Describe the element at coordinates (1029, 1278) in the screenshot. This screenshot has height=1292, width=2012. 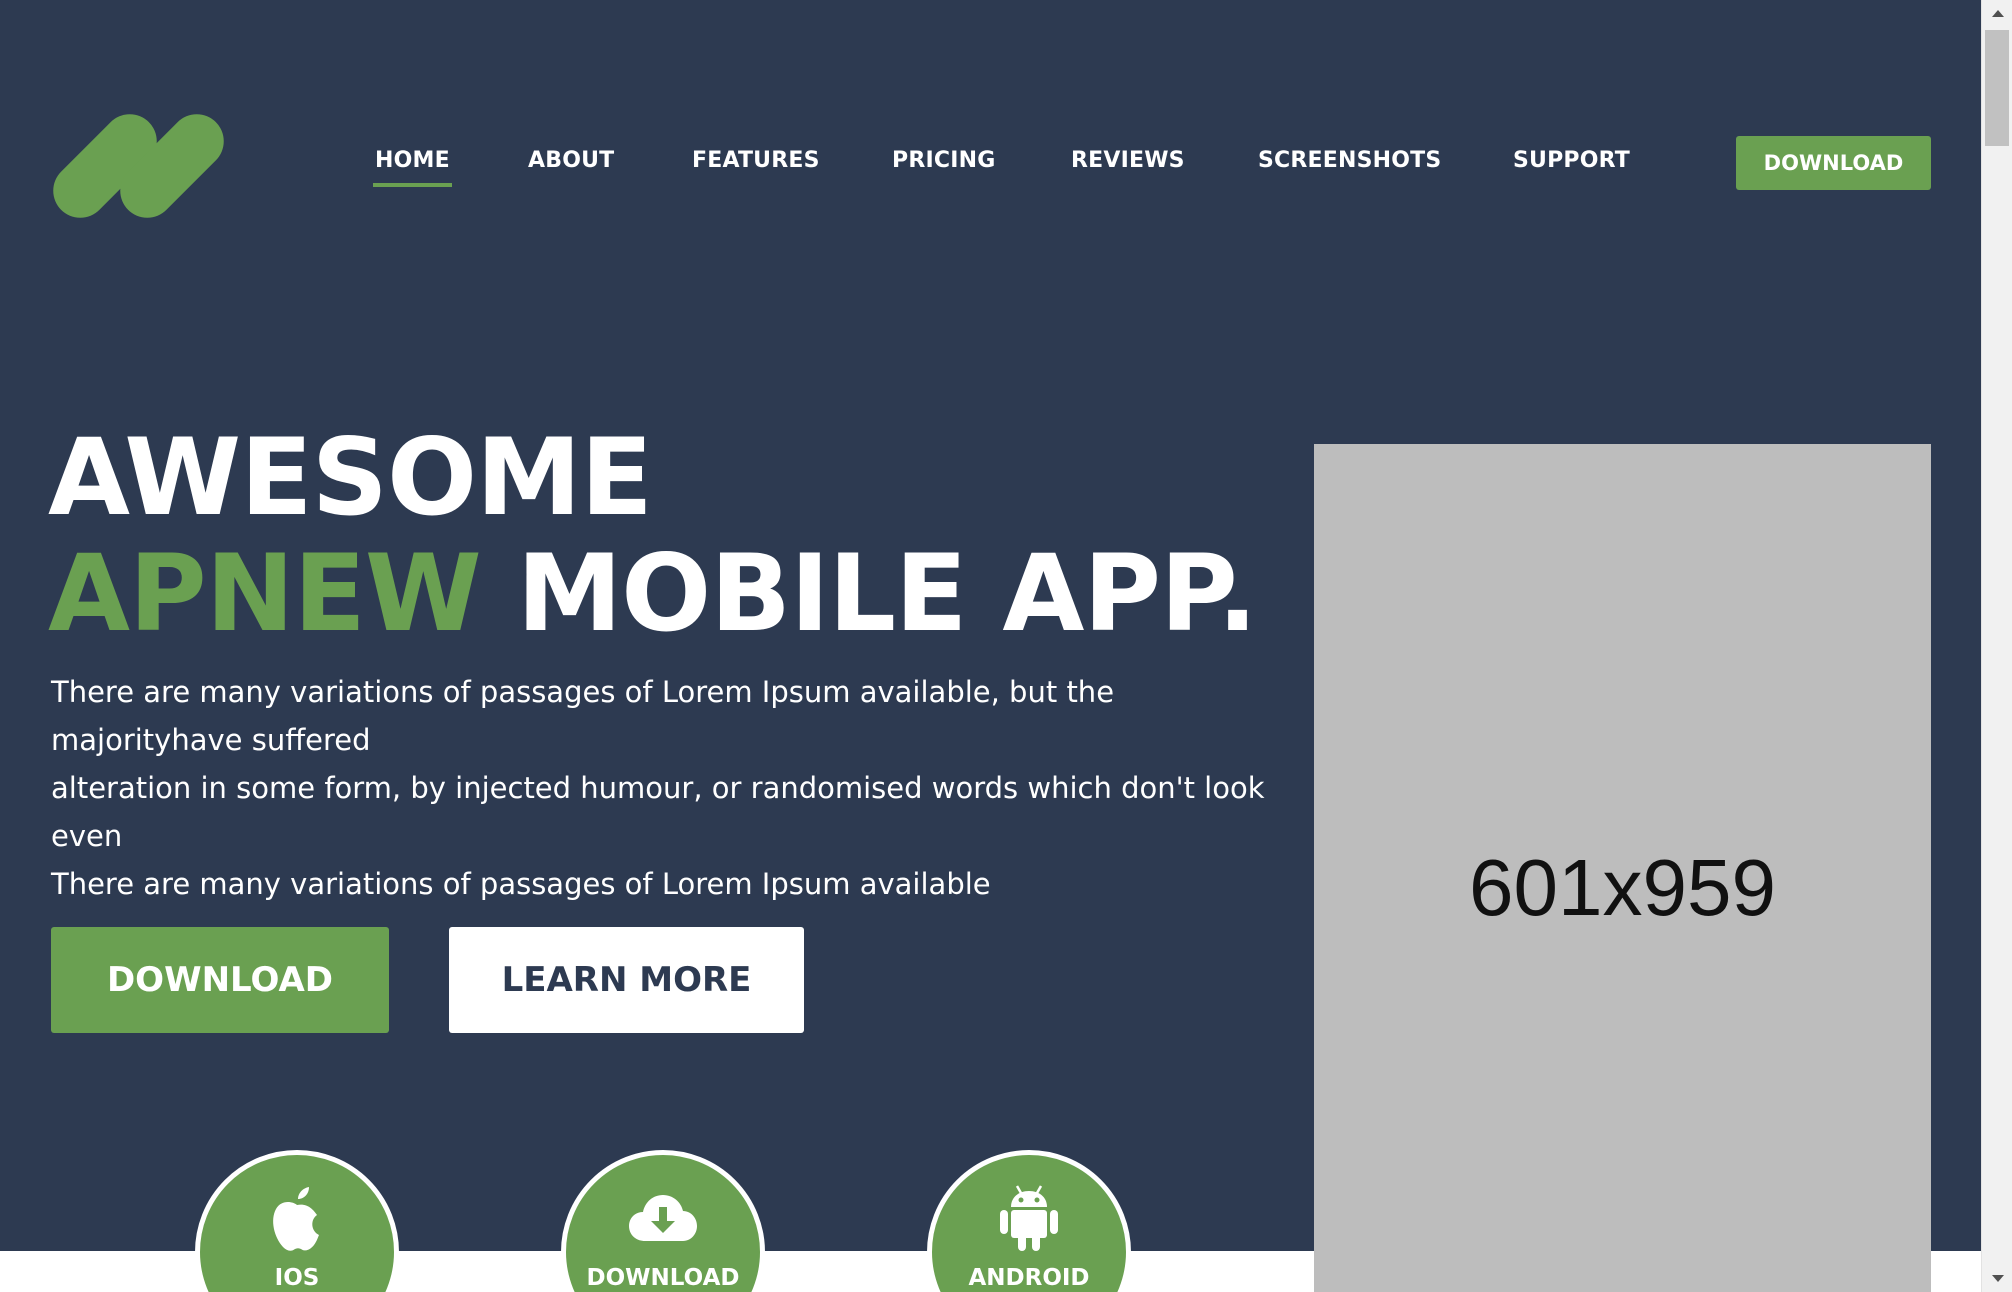
I see `stat-label: ANDROID` at that location.